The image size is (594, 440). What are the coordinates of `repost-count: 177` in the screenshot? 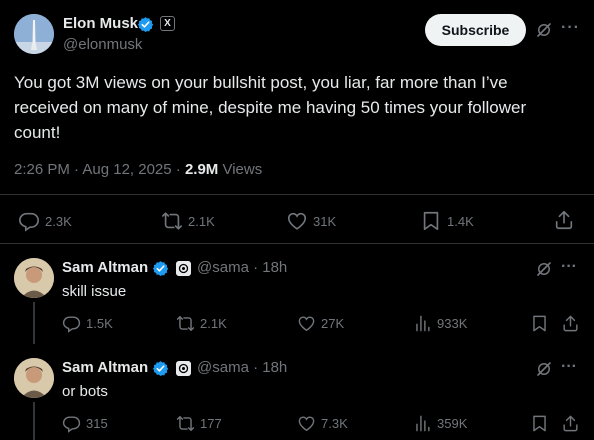 It's located at (211, 423).